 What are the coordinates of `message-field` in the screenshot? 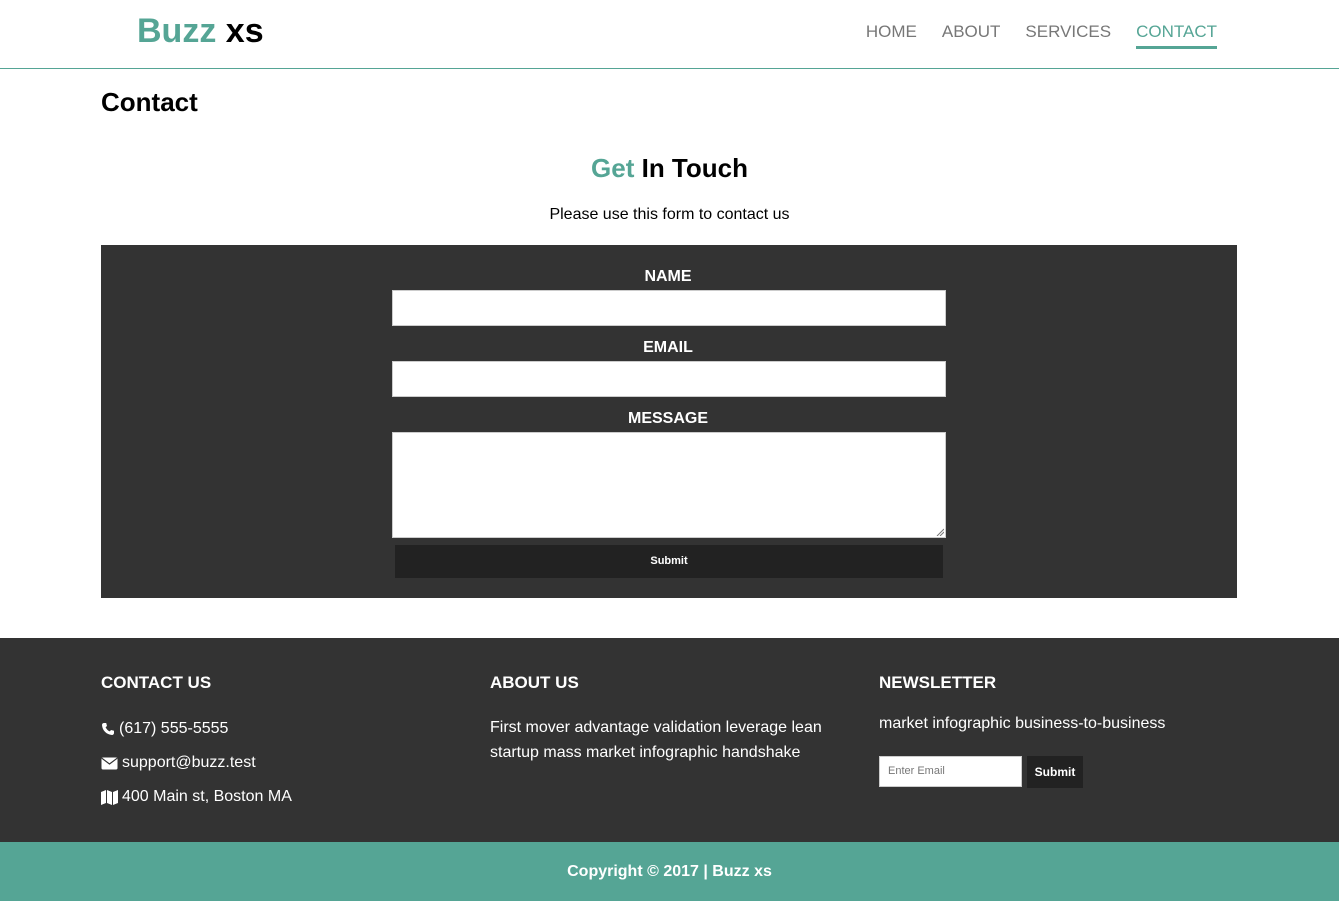 It's located at (669, 485).